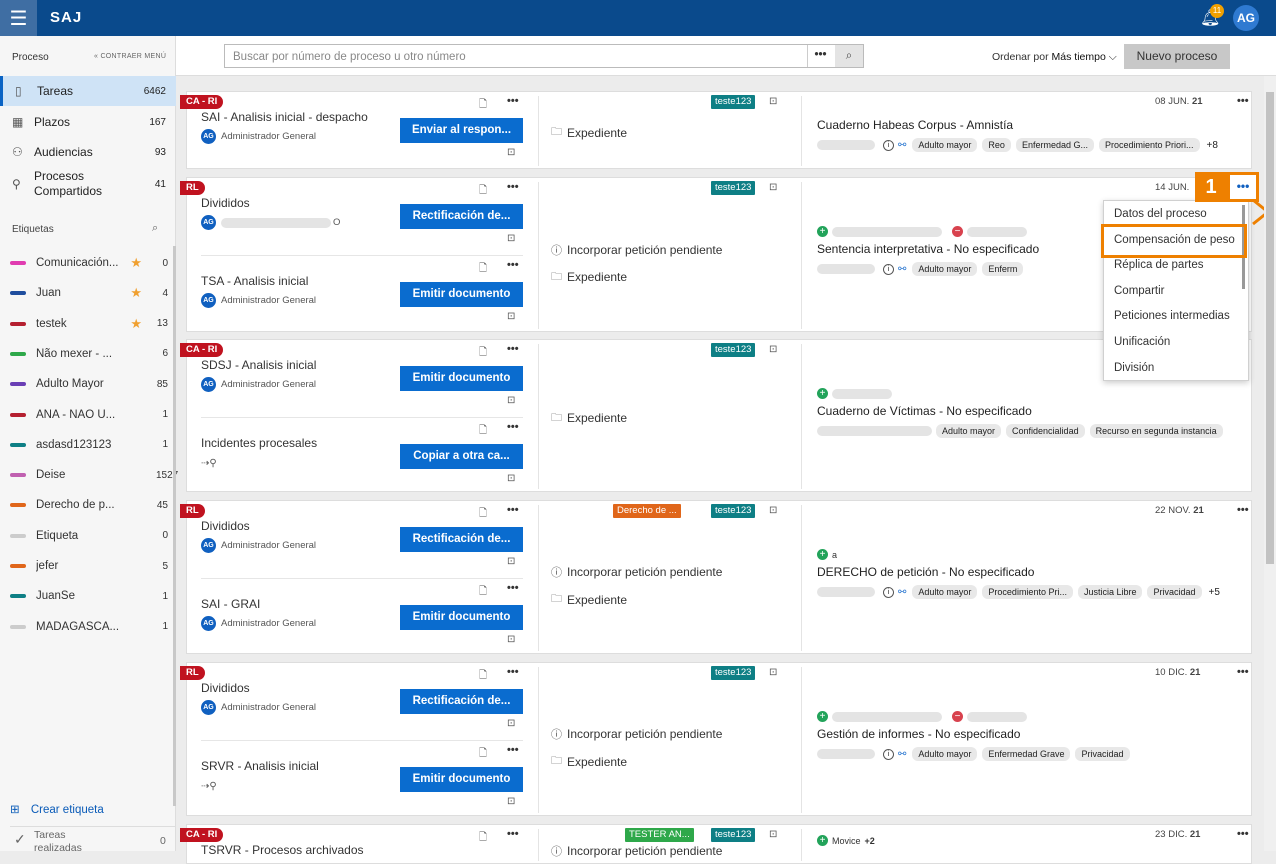 Image resolution: width=1276 pixels, height=864 pixels. What do you see at coordinates (88, 536) in the screenshot?
I see `tag-item: Etiqueta 0` at bounding box center [88, 536].